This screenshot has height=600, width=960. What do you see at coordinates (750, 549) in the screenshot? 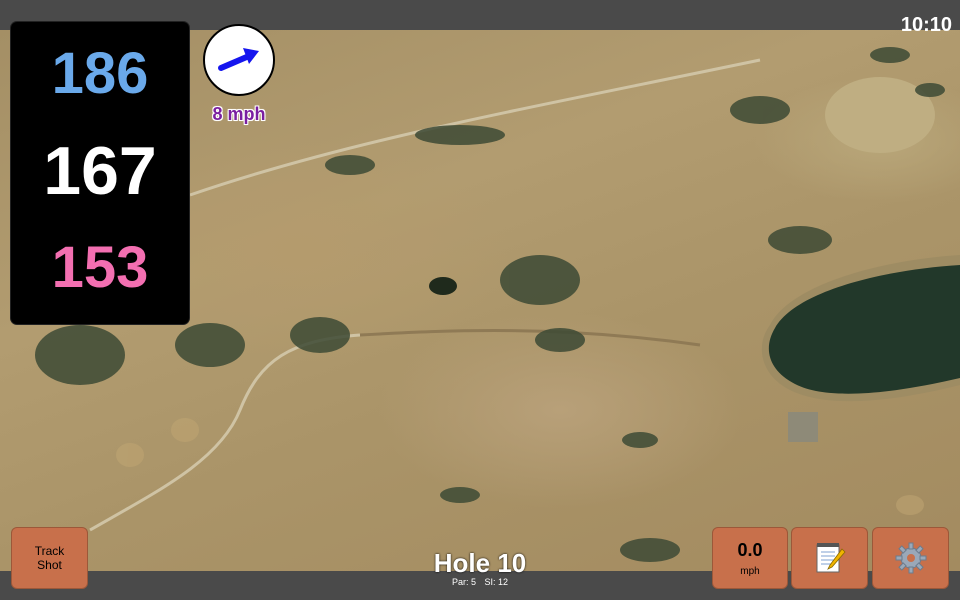
I see `speed-value: 0.0` at bounding box center [750, 549].